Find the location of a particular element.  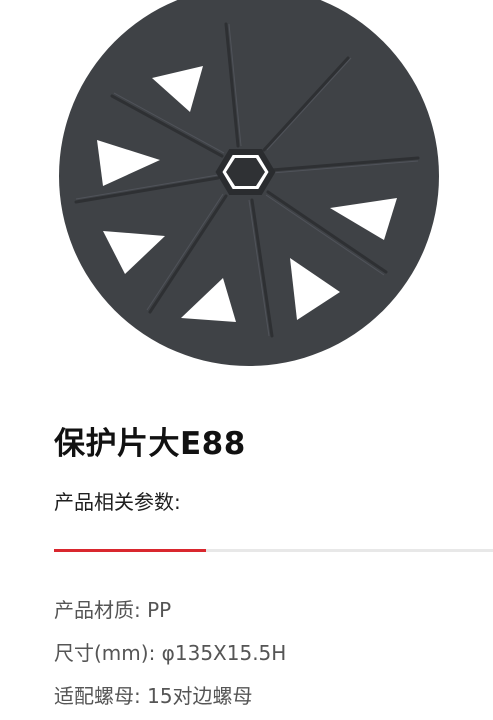

spec-key: 产品材质: is located at coordinates (97, 610).